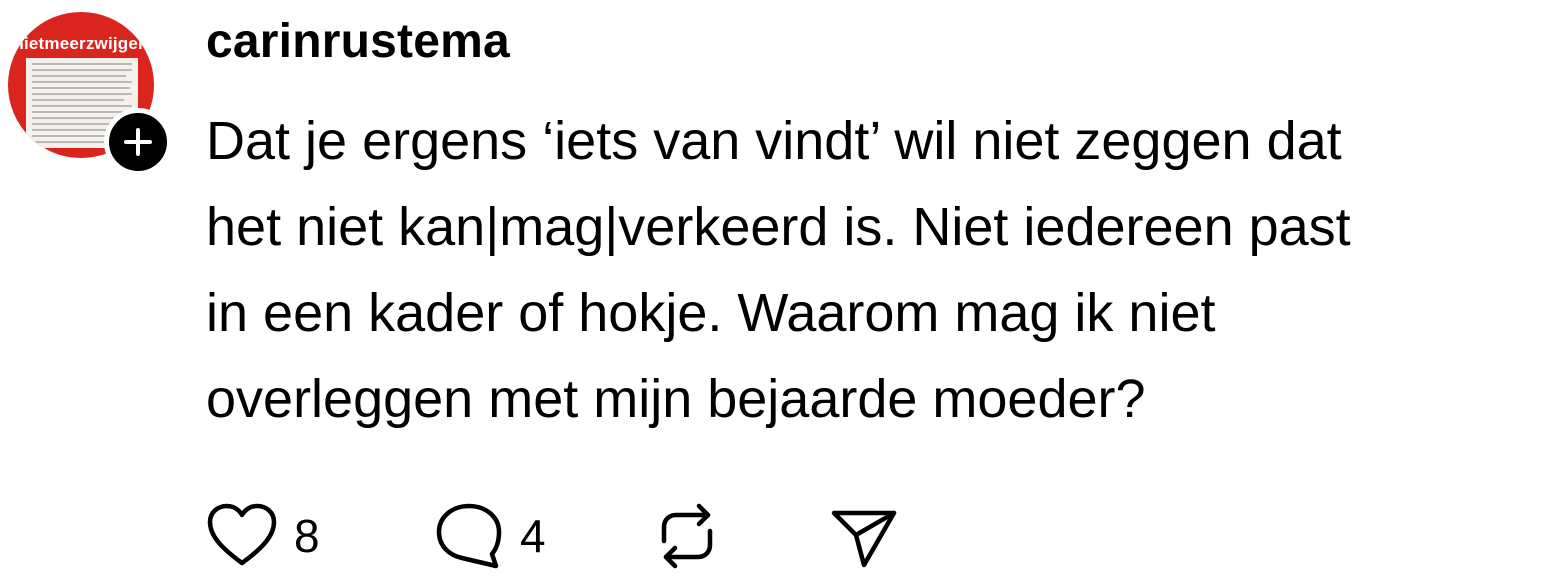 This screenshot has width=1546, height=576. I want to click on follow-button, so click(138, 142).